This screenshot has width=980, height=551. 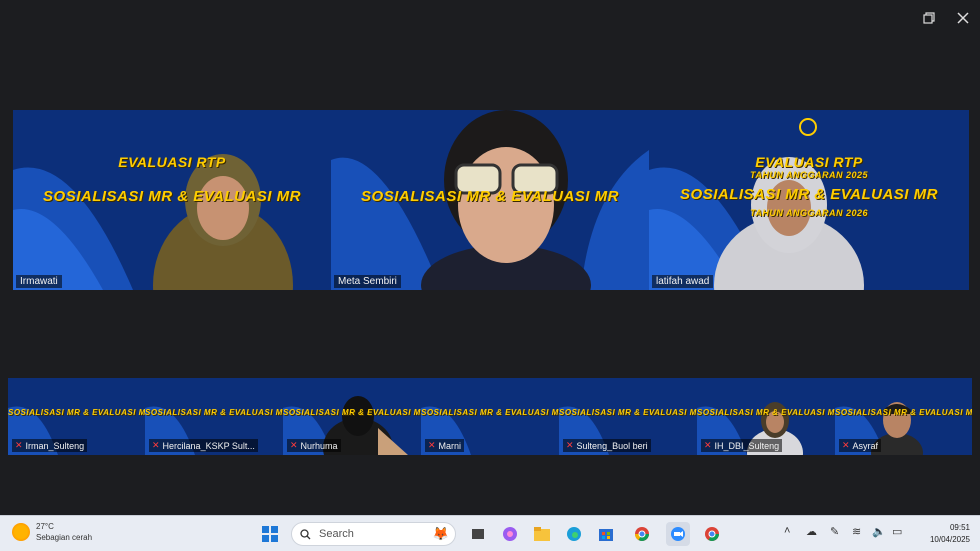 What do you see at coordinates (39, 281) in the screenshot?
I see `participant-name: Irmawati` at bounding box center [39, 281].